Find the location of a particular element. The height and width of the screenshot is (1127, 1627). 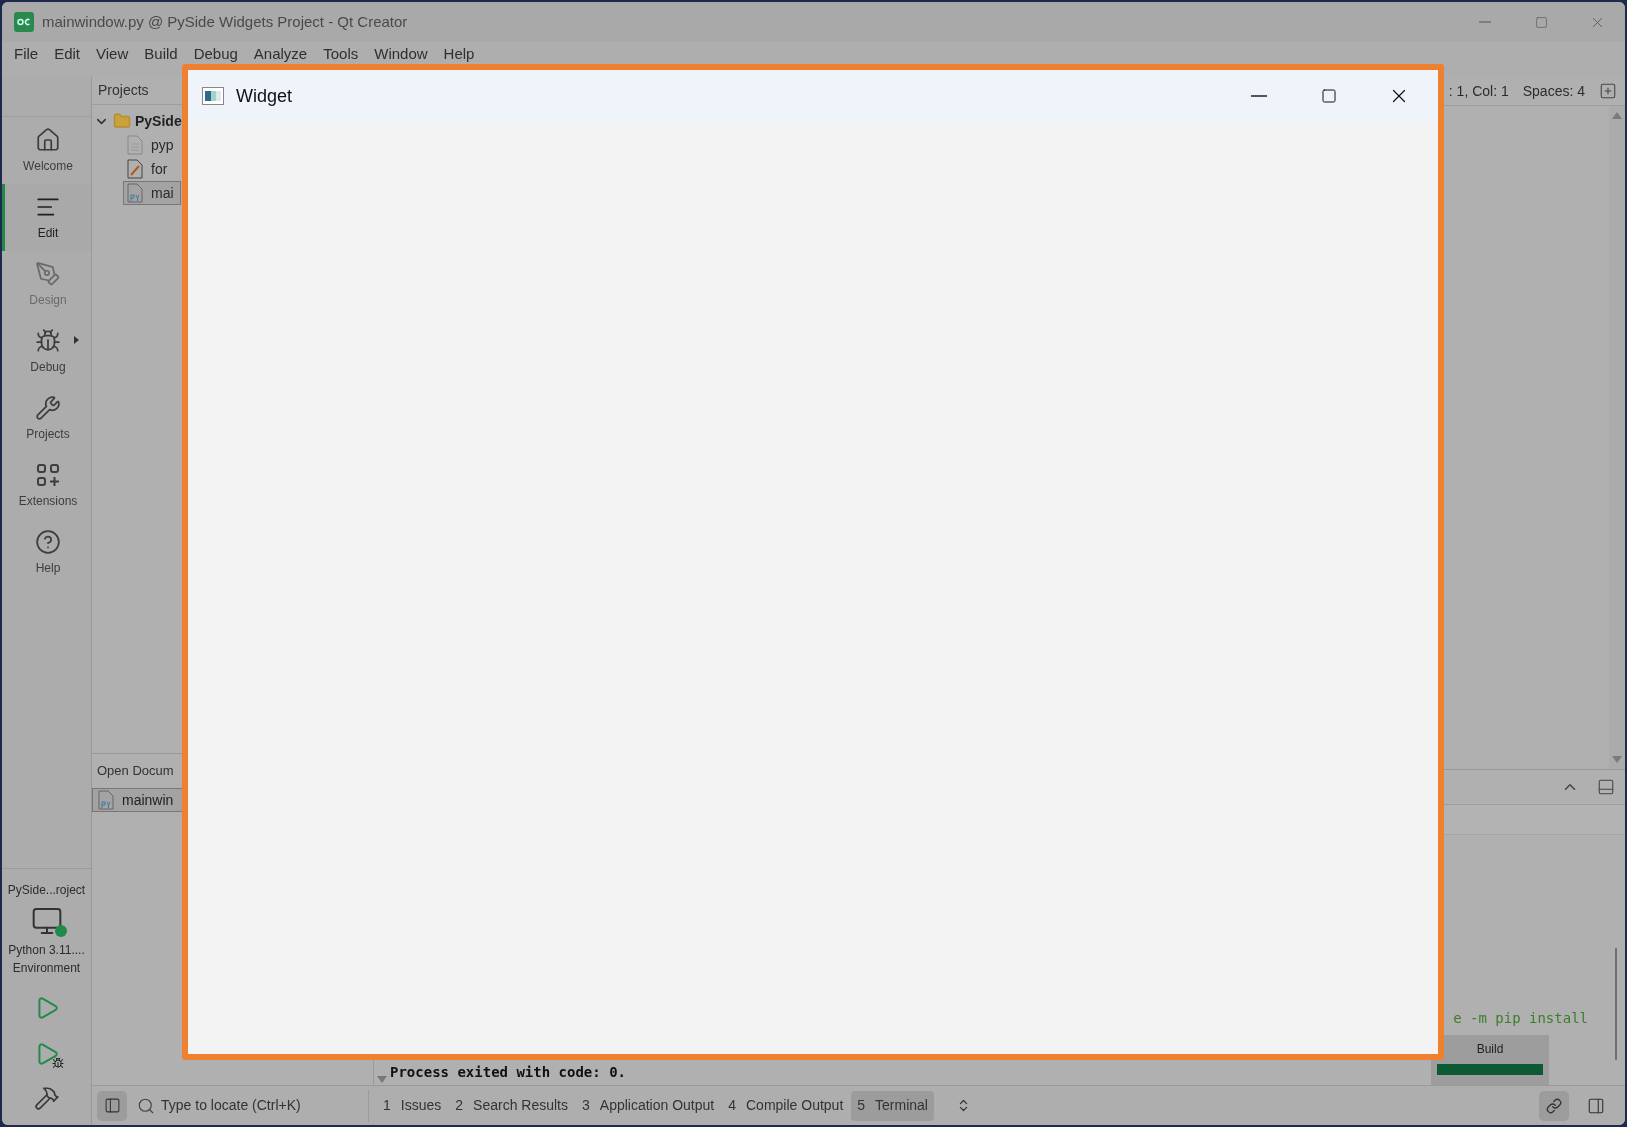

form-file-icon is located at coordinates (135, 169).